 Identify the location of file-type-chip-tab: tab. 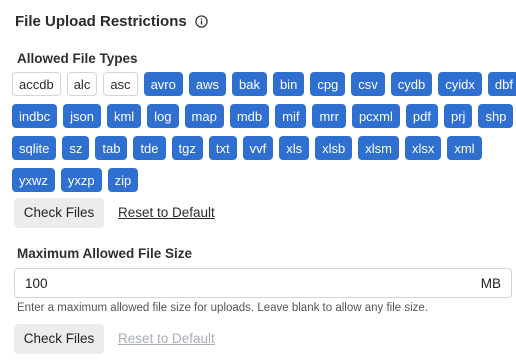
(111, 148).